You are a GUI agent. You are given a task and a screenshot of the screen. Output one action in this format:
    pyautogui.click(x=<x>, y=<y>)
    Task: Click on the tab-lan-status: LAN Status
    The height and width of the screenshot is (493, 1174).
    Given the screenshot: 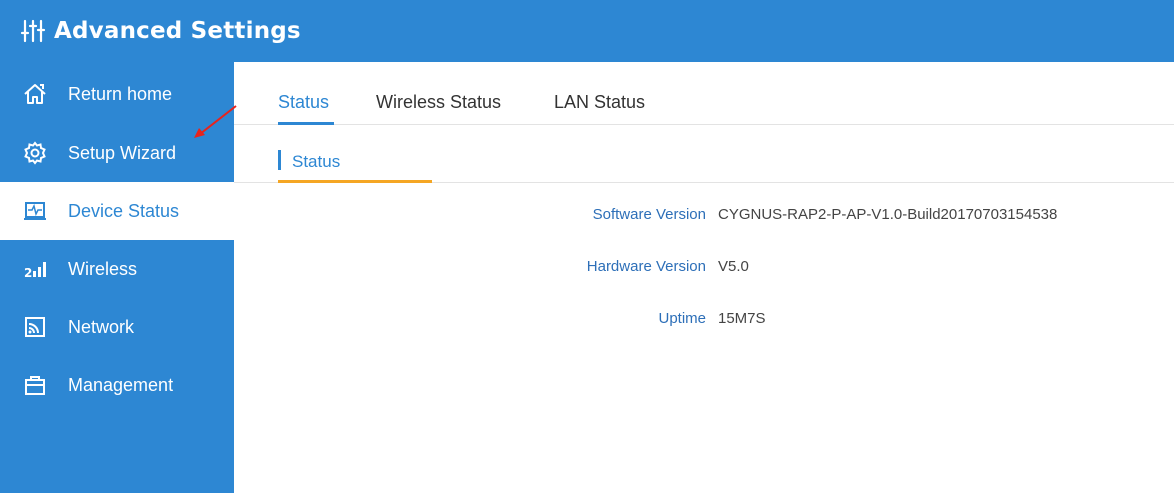 What is the action you would take?
    pyautogui.click(x=599, y=102)
    